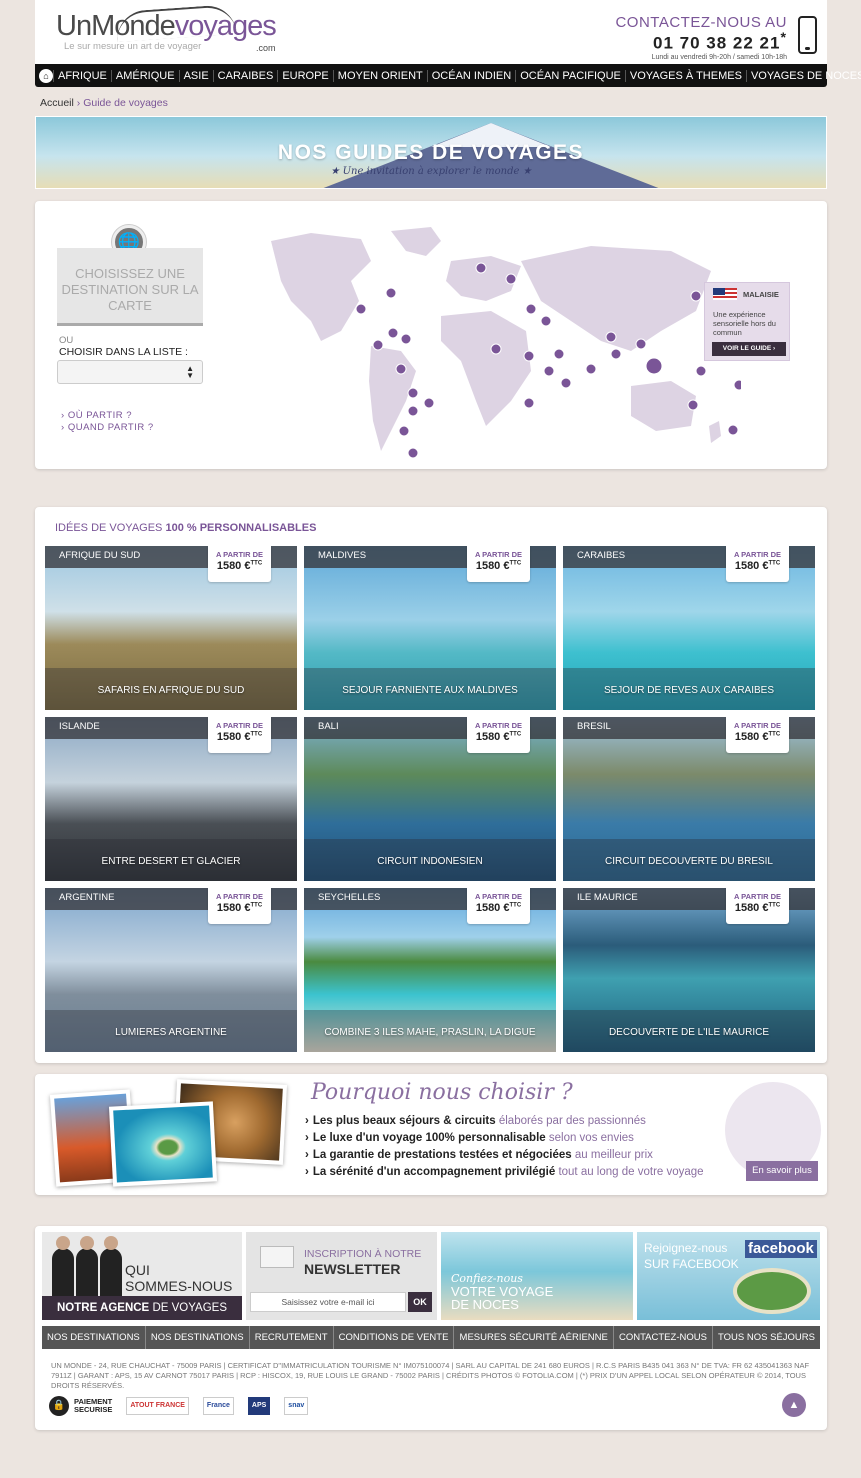 This screenshot has height=1478, width=861. I want to click on when-to-go-link: › QUAND PARTIR ?, so click(107, 427).